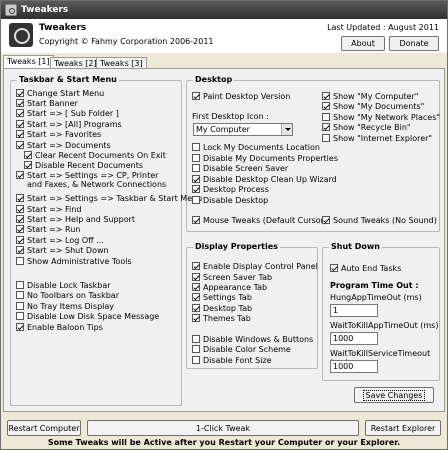 This screenshot has width=448, height=450. Describe the element at coordinates (229, 287) in the screenshot. I see `display-option-checkbox: Appearance Tab` at that location.